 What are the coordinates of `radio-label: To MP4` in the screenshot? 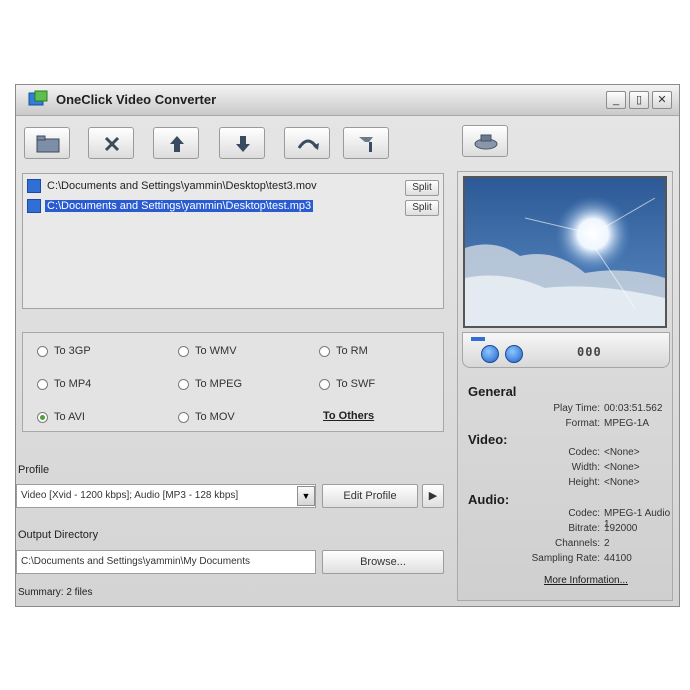 It's located at (73, 384).